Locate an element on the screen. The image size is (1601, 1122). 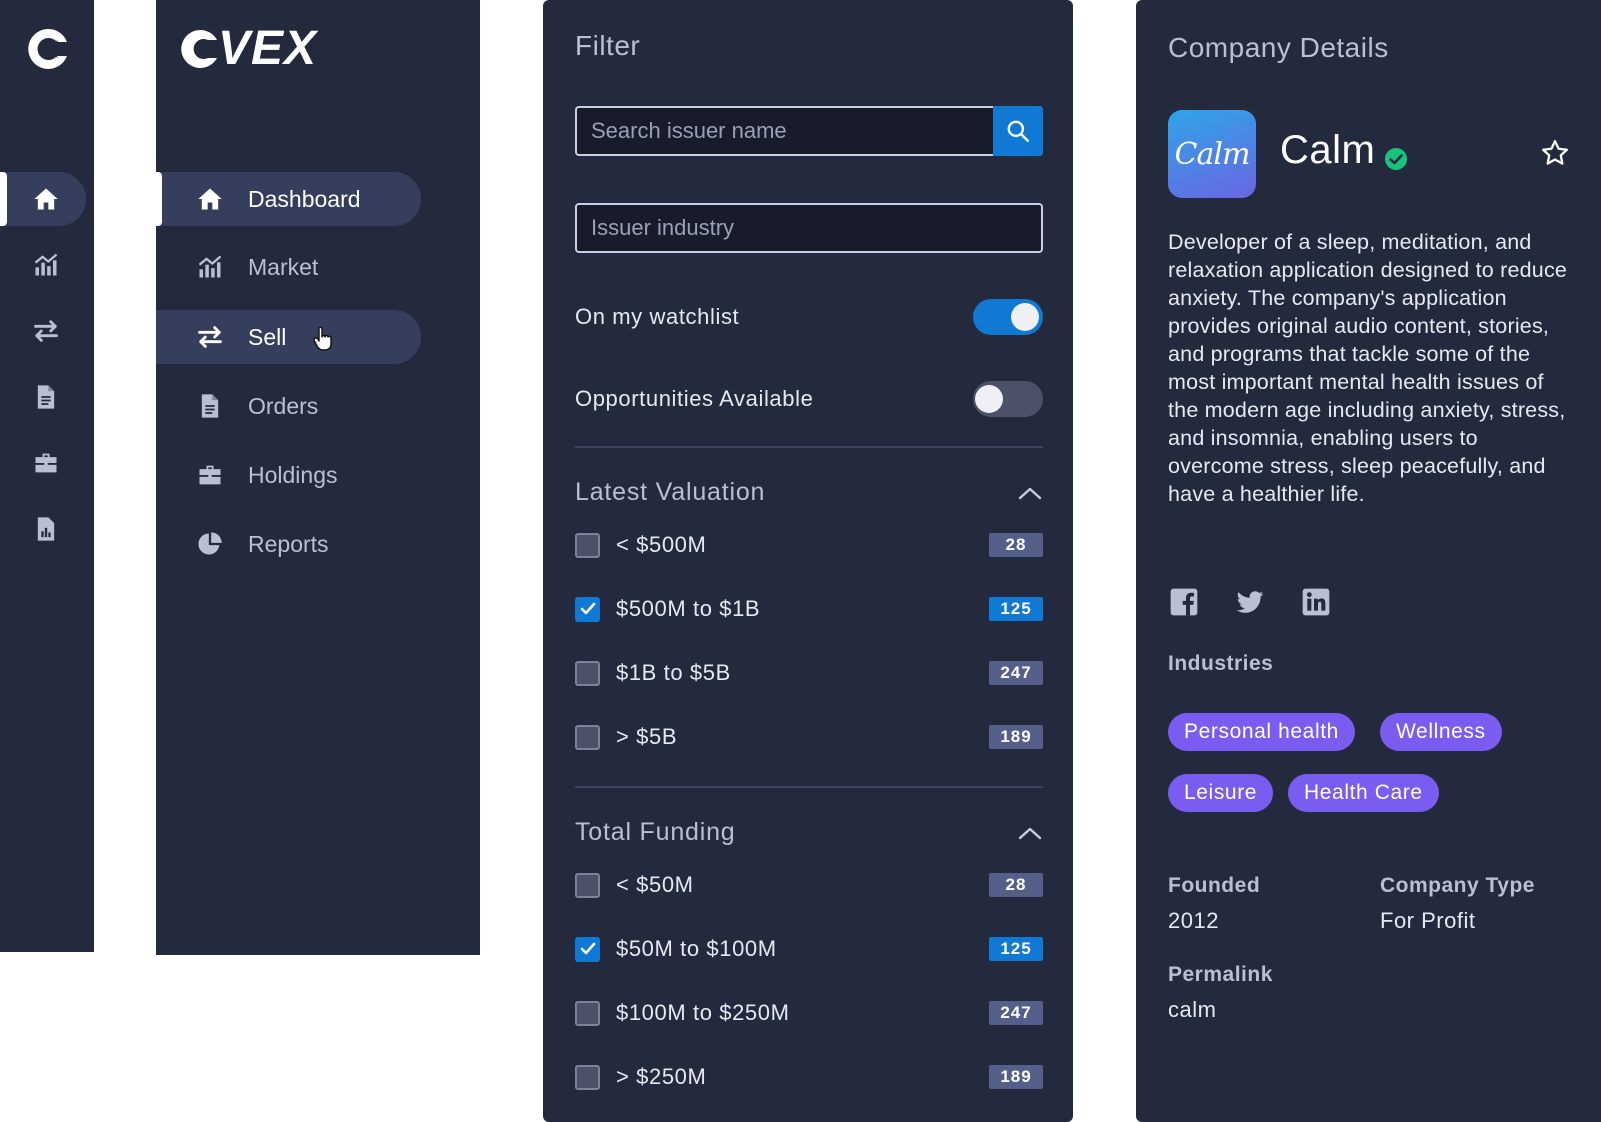
nav-label: Dashboard is located at coordinates (304, 198).